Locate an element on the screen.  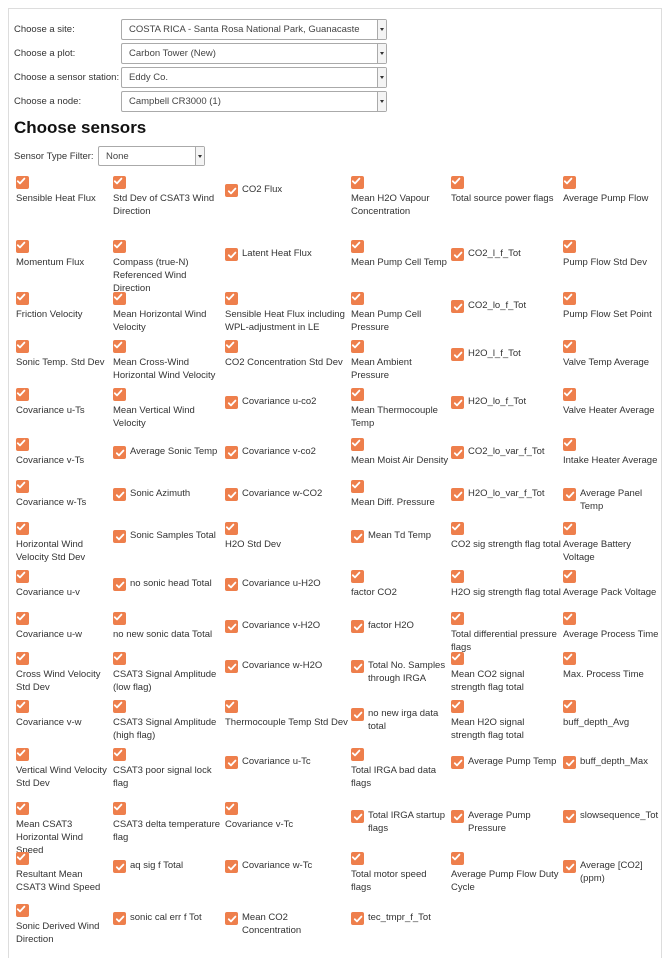
sensor-option: Vertical Wind Velocity Std Dev is located at coordinates (63, 769).